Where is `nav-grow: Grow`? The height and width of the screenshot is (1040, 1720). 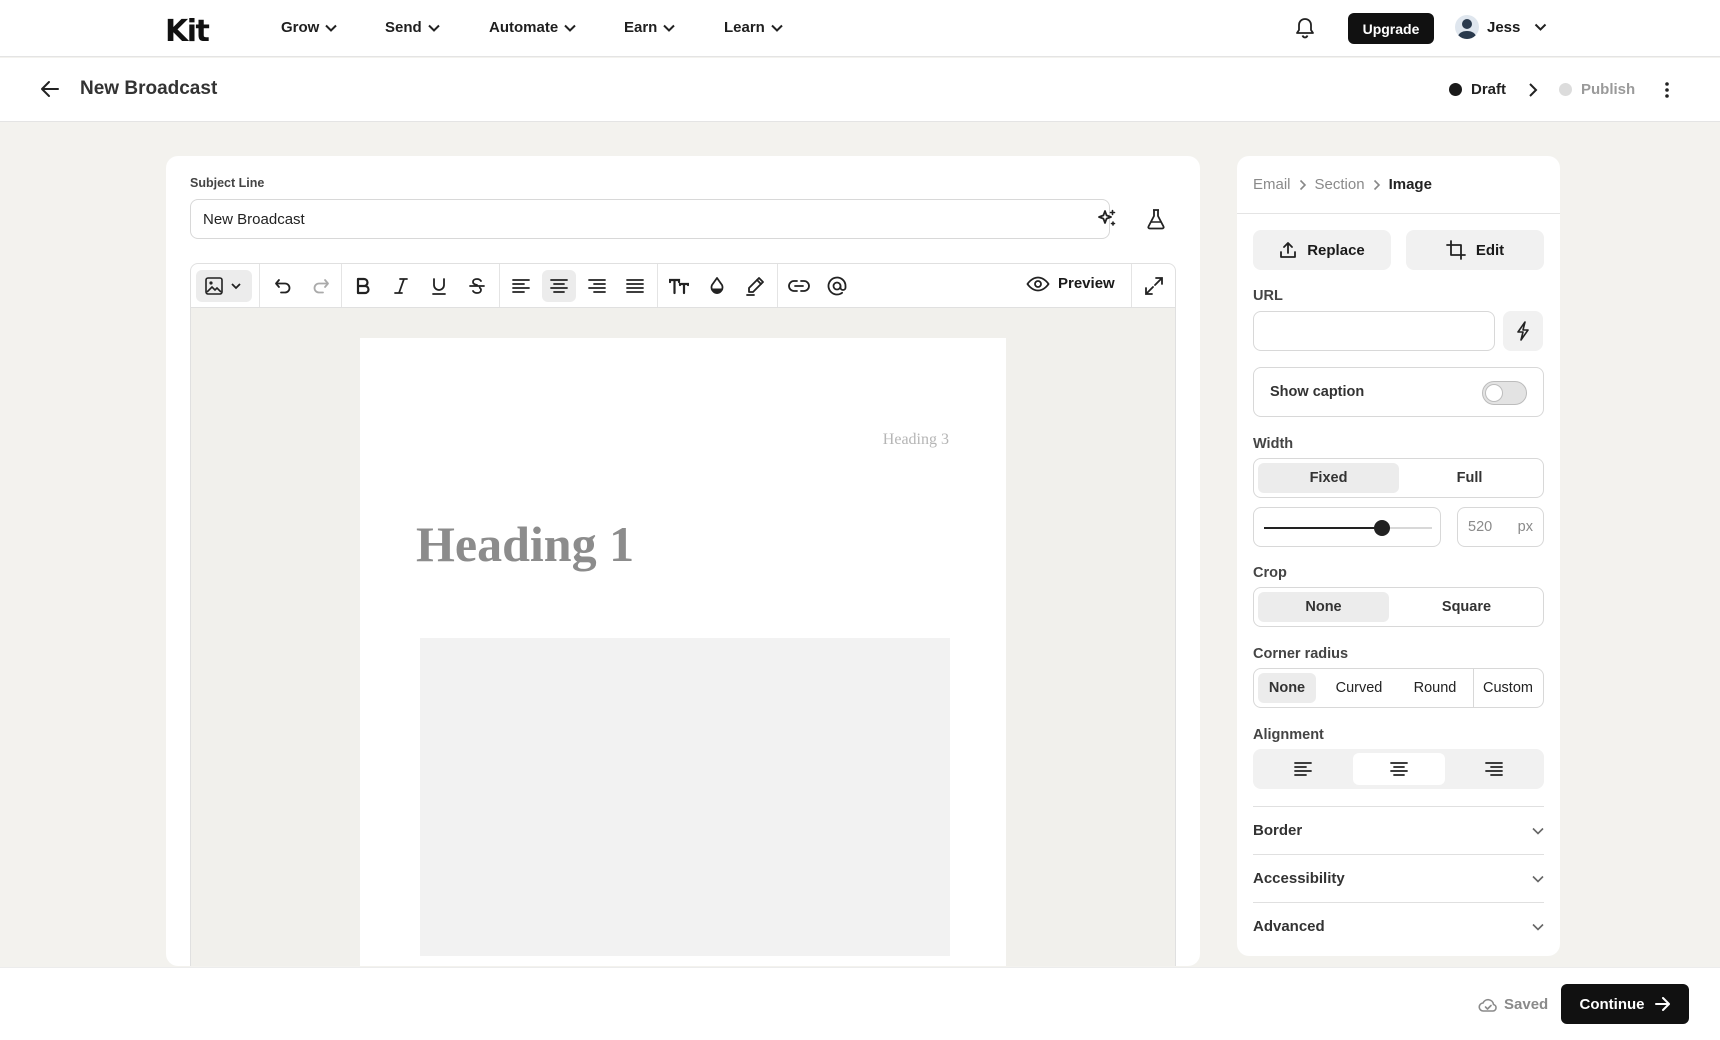 nav-grow: Grow is located at coordinates (309, 27).